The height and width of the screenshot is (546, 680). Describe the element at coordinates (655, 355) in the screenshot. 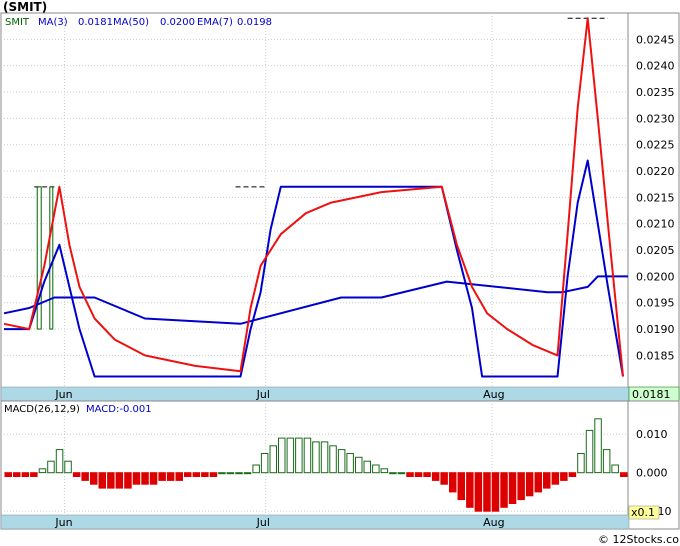

I see `price-y-tick-label-0: 0.0185` at that location.